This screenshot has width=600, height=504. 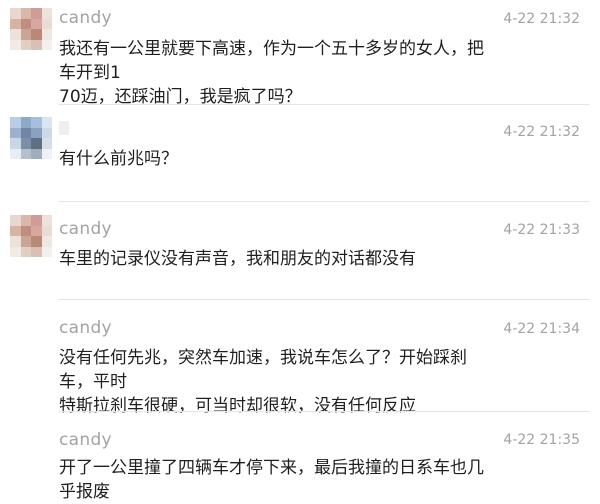 What do you see at coordinates (541, 329) in the screenshot?
I see `timestamp: 4-22 21:34` at bounding box center [541, 329].